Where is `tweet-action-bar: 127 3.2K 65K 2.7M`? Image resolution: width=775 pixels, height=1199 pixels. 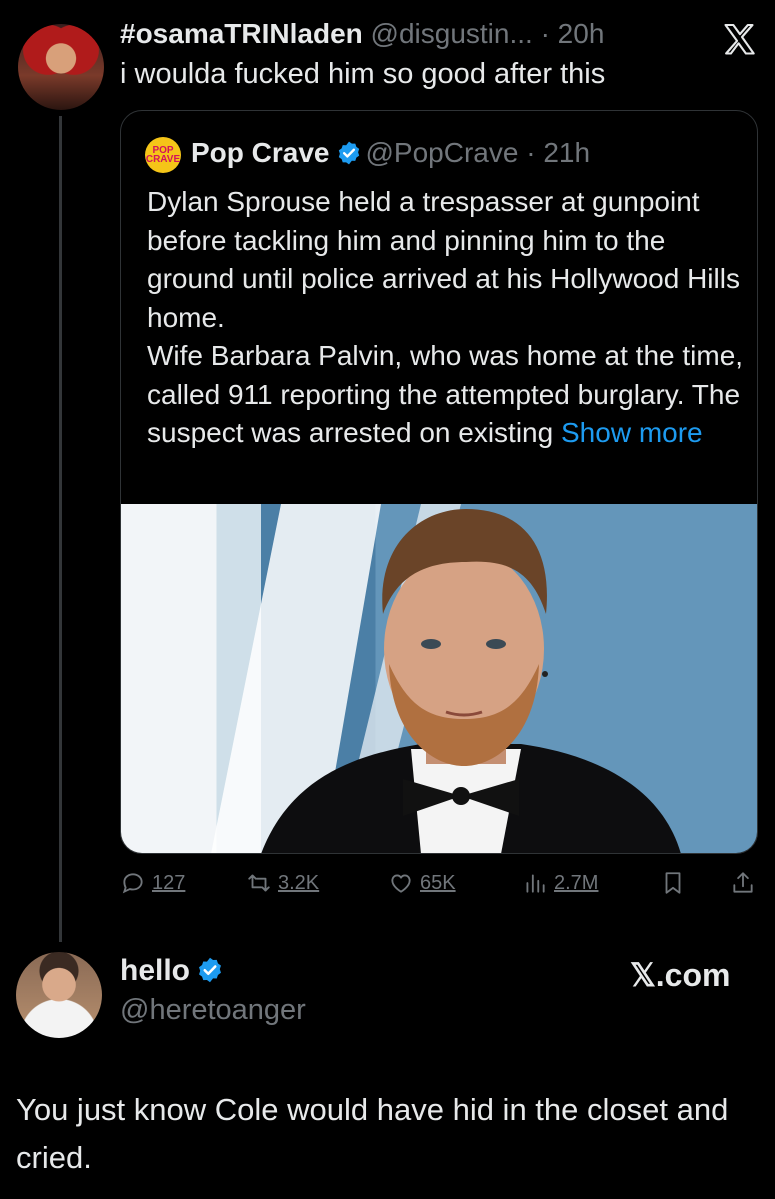 tweet-action-bar: 127 3.2K 65K 2.7M is located at coordinates (440, 888).